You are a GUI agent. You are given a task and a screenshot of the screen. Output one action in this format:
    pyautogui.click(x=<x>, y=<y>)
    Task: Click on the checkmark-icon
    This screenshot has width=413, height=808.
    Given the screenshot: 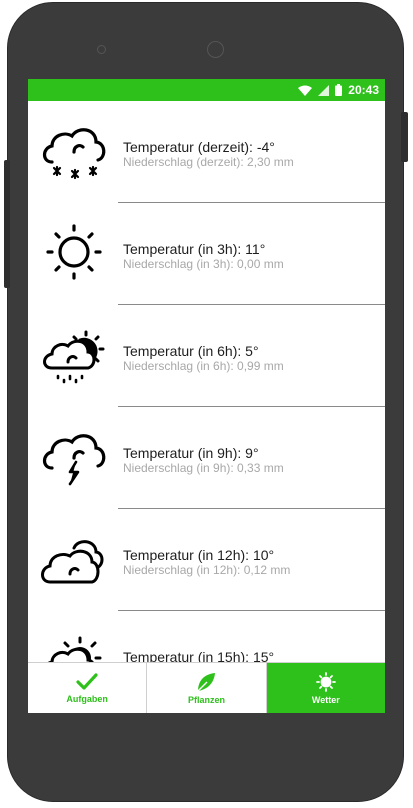 What is the action you would take?
    pyautogui.click(x=87, y=683)
    